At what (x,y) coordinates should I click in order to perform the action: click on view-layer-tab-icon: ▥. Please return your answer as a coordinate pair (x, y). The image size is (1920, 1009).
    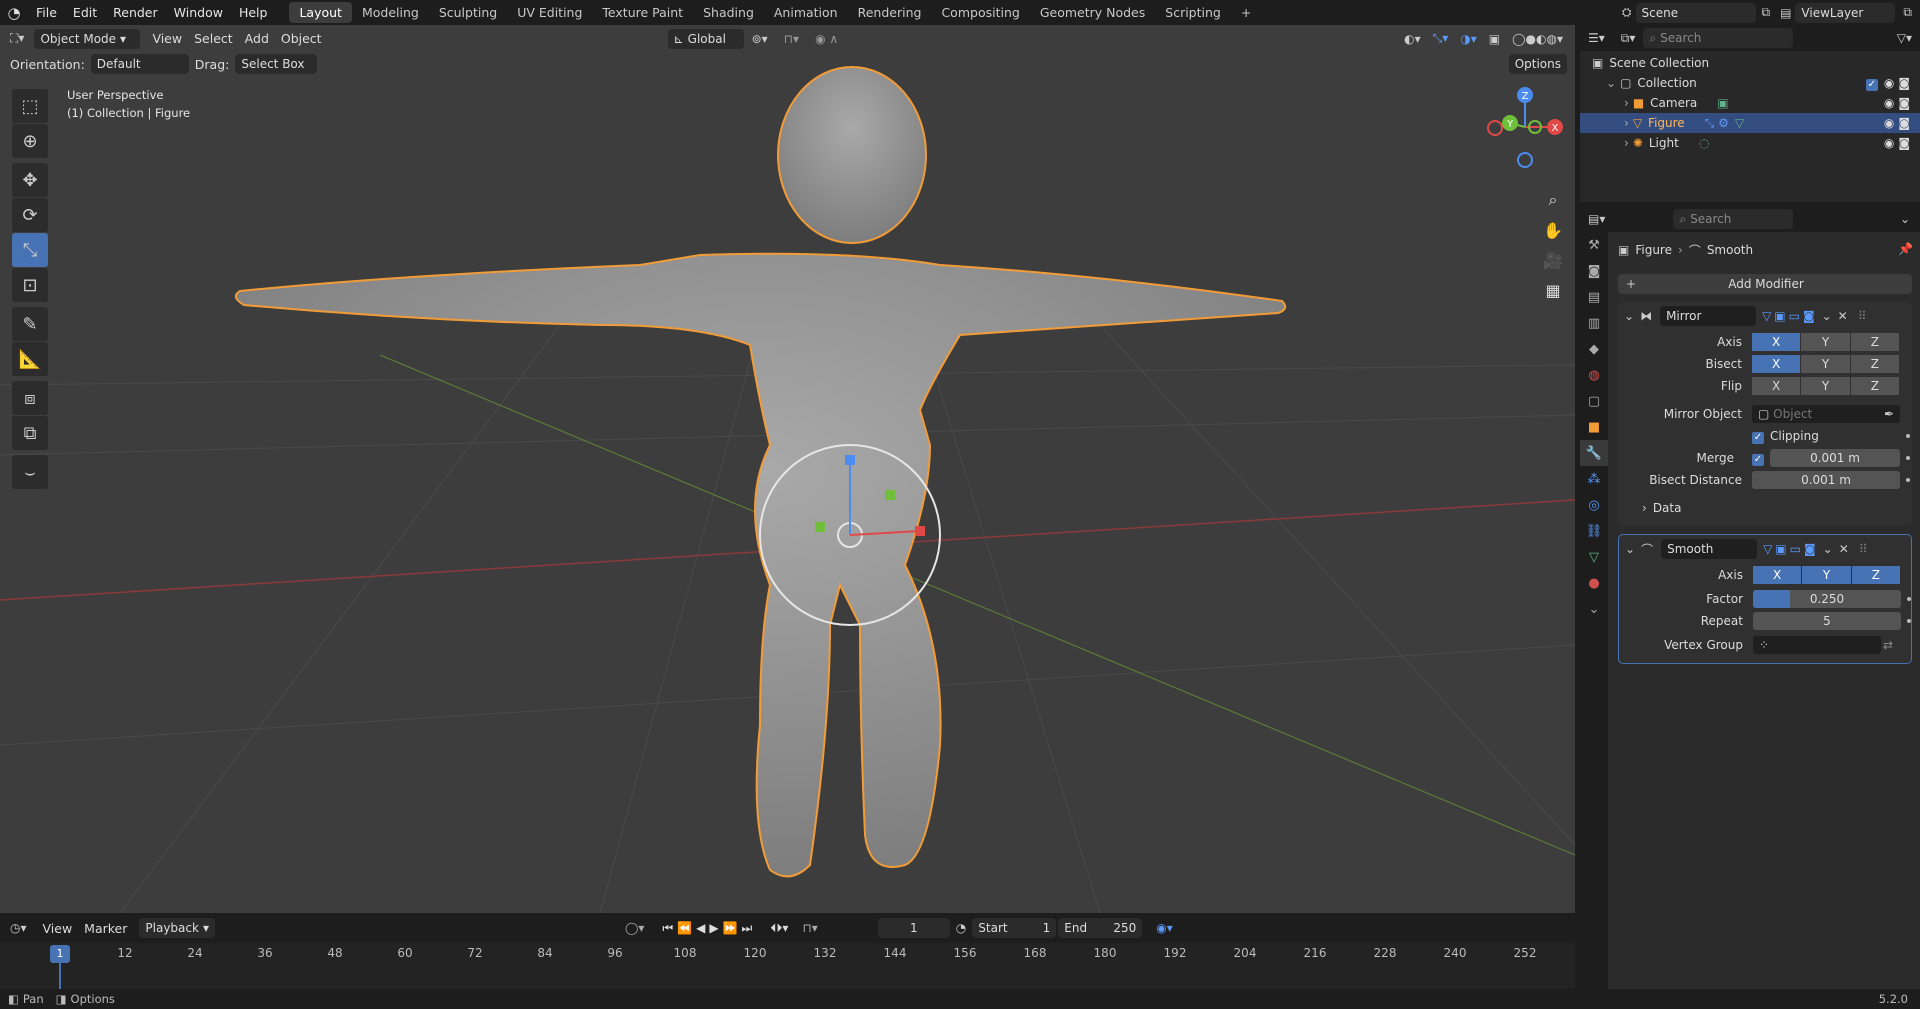
    Looking at the image, I should click on (1594, 323).